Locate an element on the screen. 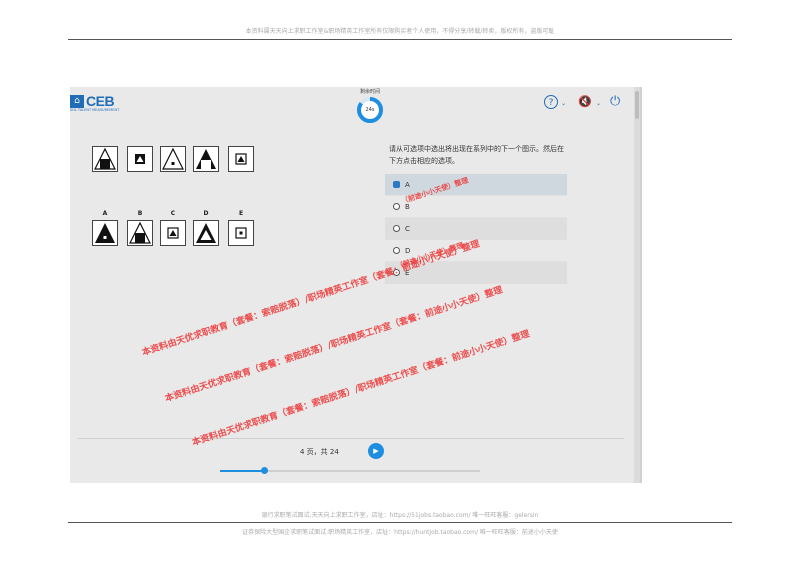 The width and height of the screenshot is (800, 566). option-letter-e: E is located at coordinates (241, 213).